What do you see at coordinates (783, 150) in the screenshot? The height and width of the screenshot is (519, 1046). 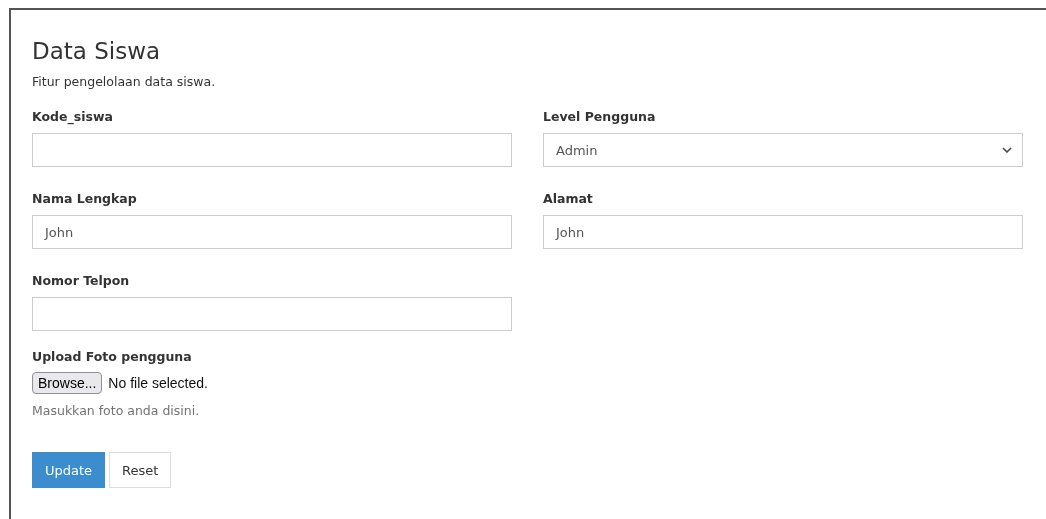 I see `select-field: Admin` at bounding box center [783, 150].